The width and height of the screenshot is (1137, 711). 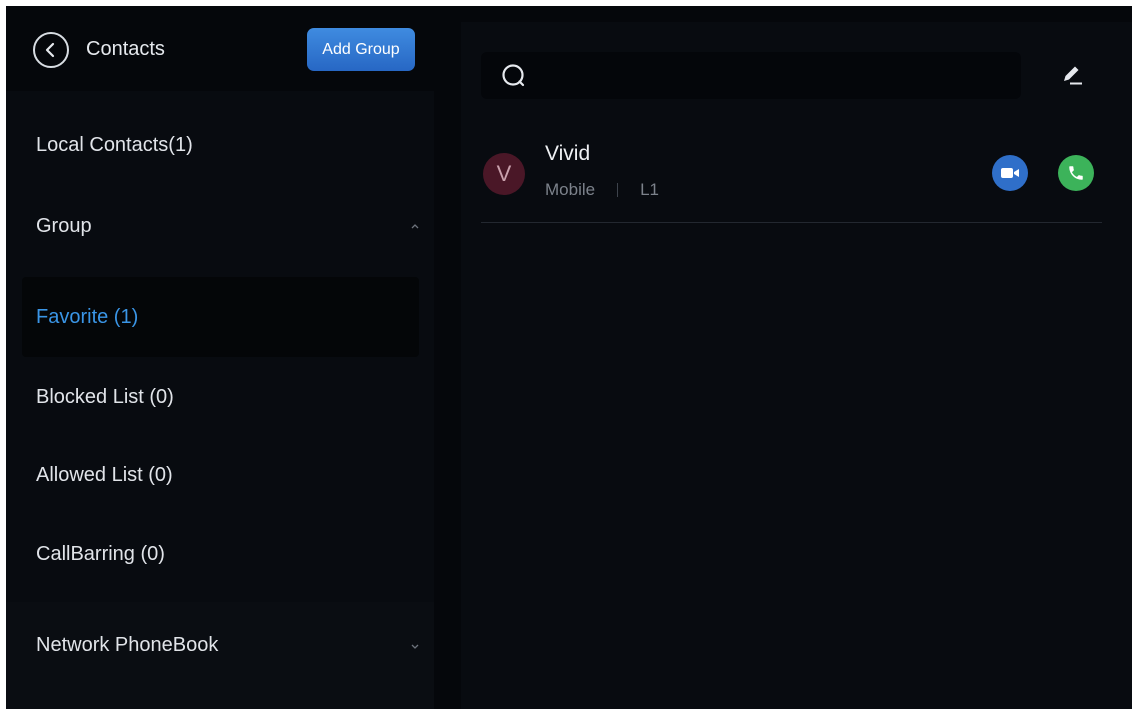 I want to click on chevron-up-icon, so click(x=415, y=226).